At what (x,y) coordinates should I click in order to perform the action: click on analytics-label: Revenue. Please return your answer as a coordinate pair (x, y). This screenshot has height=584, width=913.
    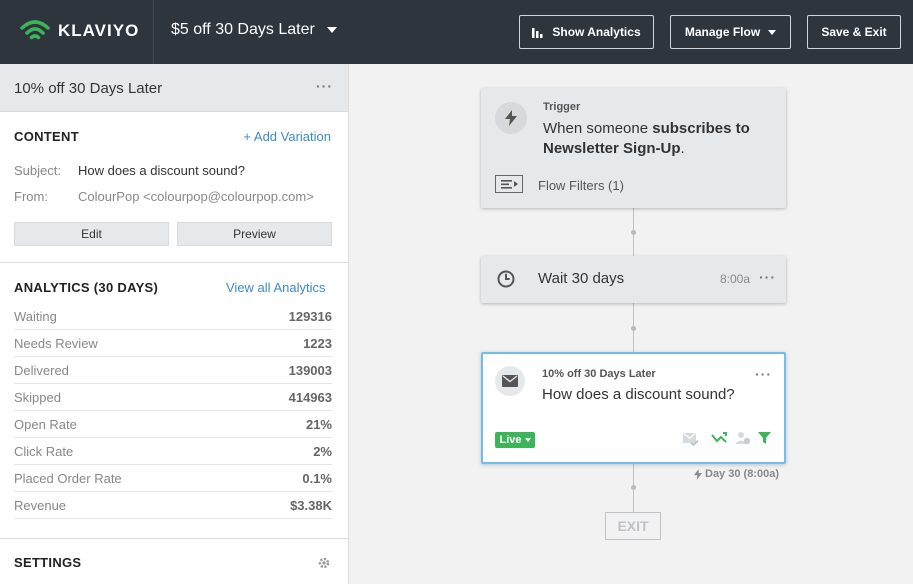
    Looking at the image, I should click on (40, 505).